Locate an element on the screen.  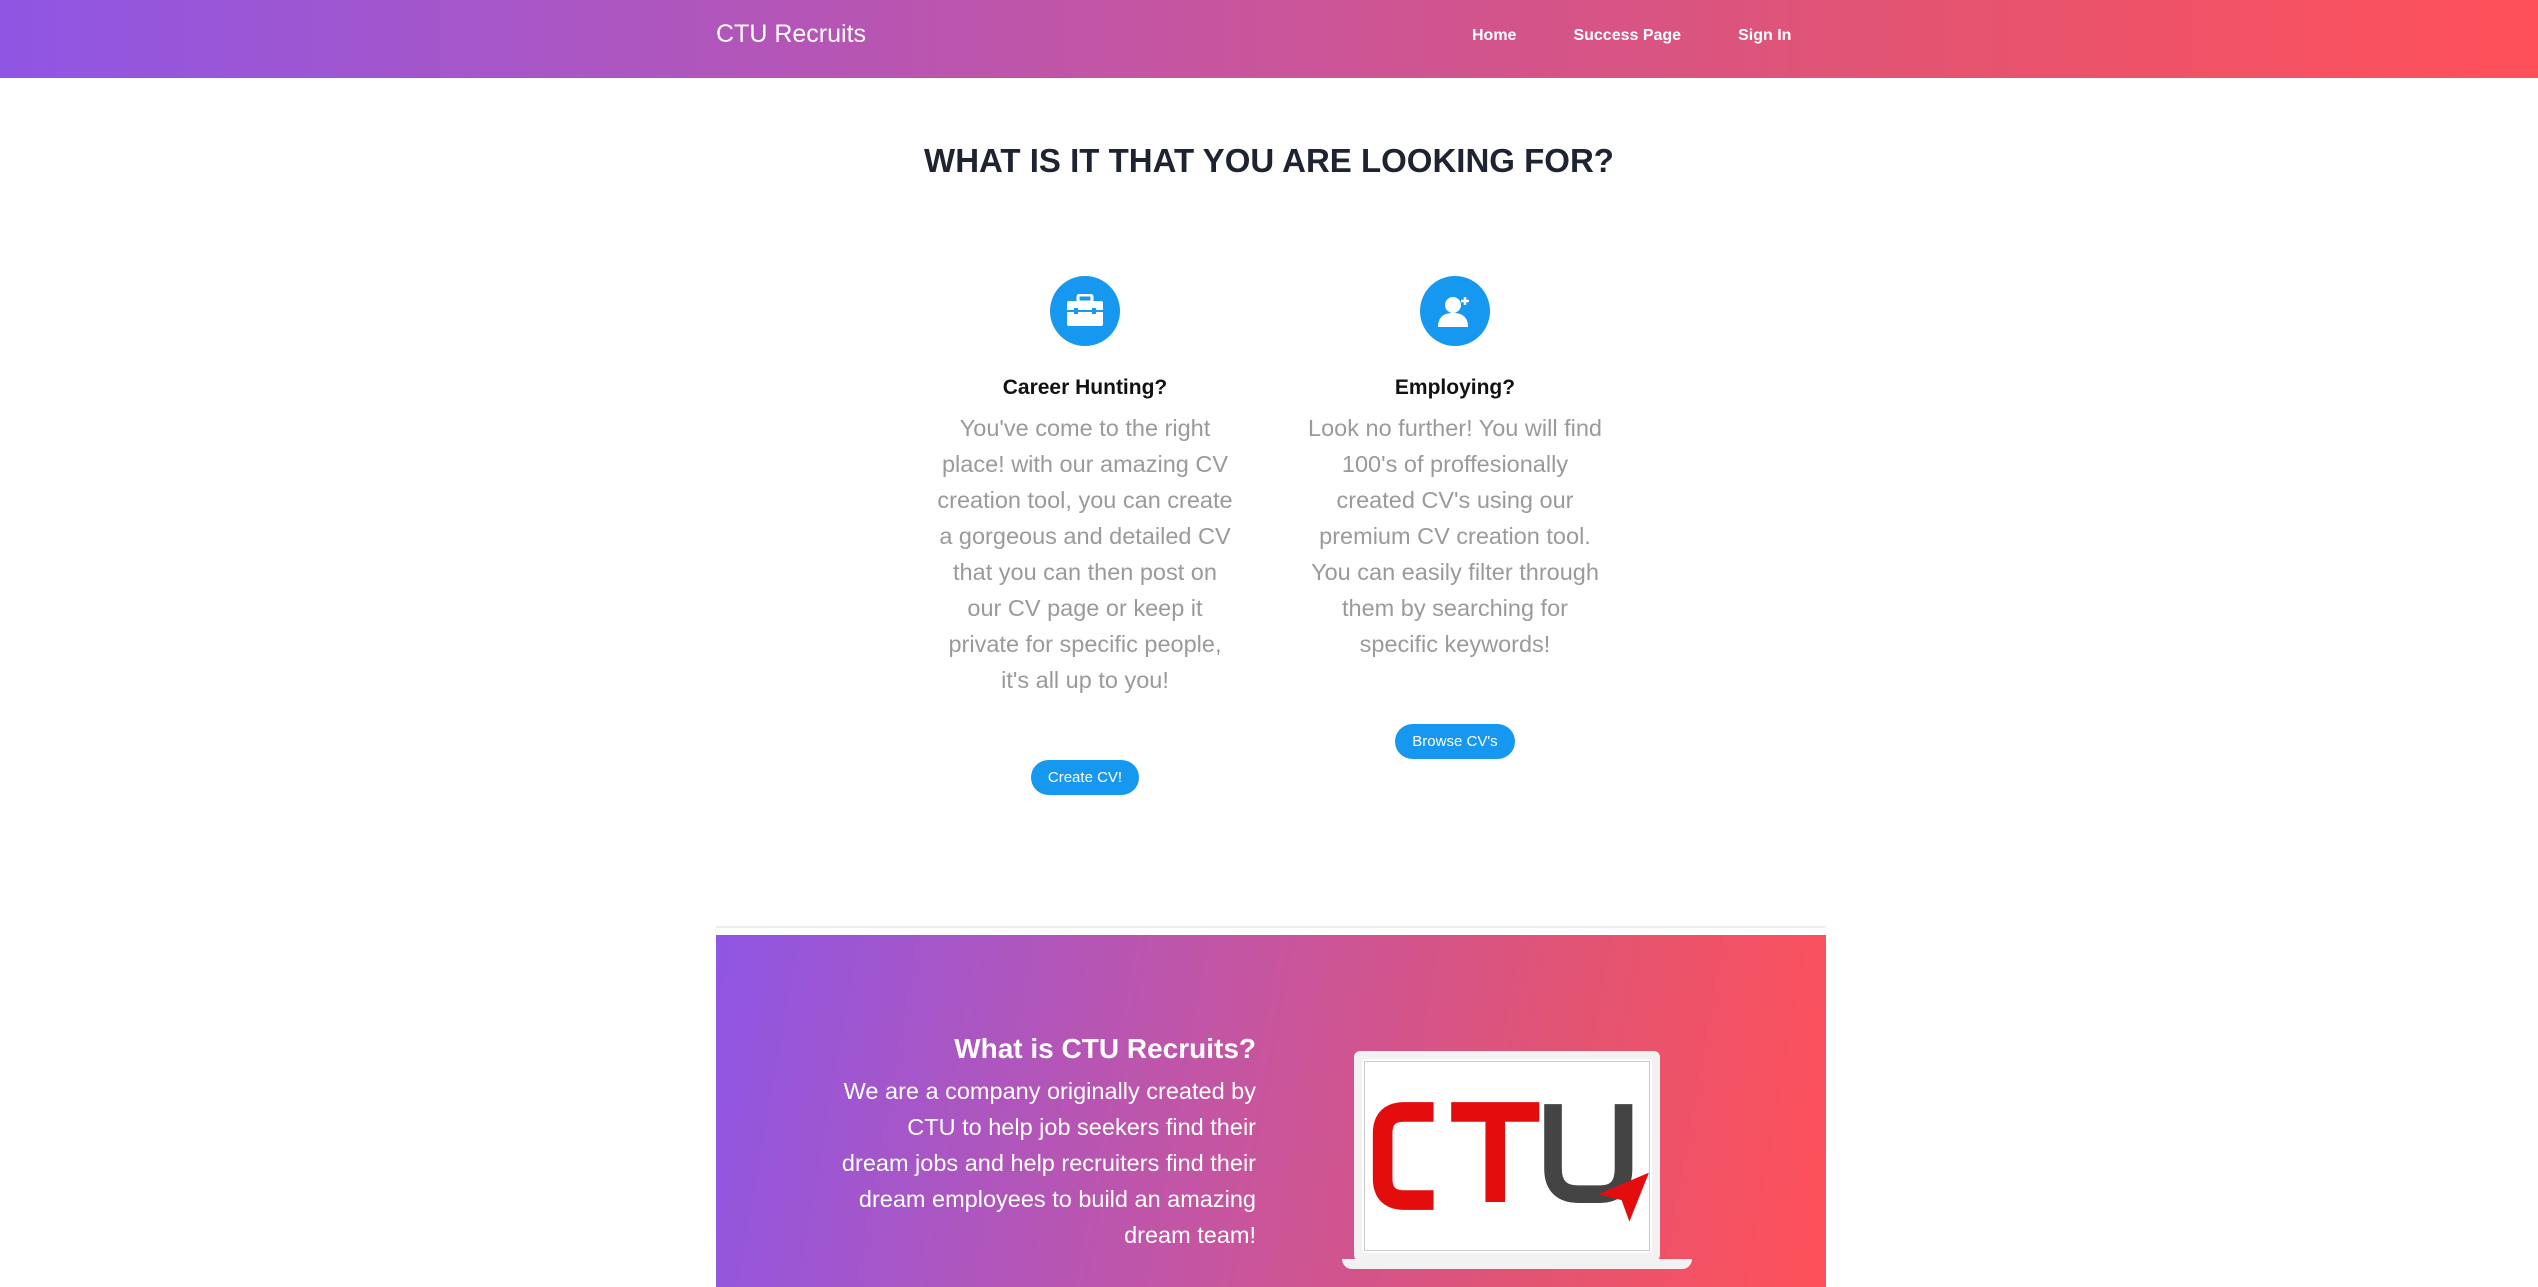
navbar: CTU Recruits Home Success Page Sign In is located at coordinates (1269, 39).